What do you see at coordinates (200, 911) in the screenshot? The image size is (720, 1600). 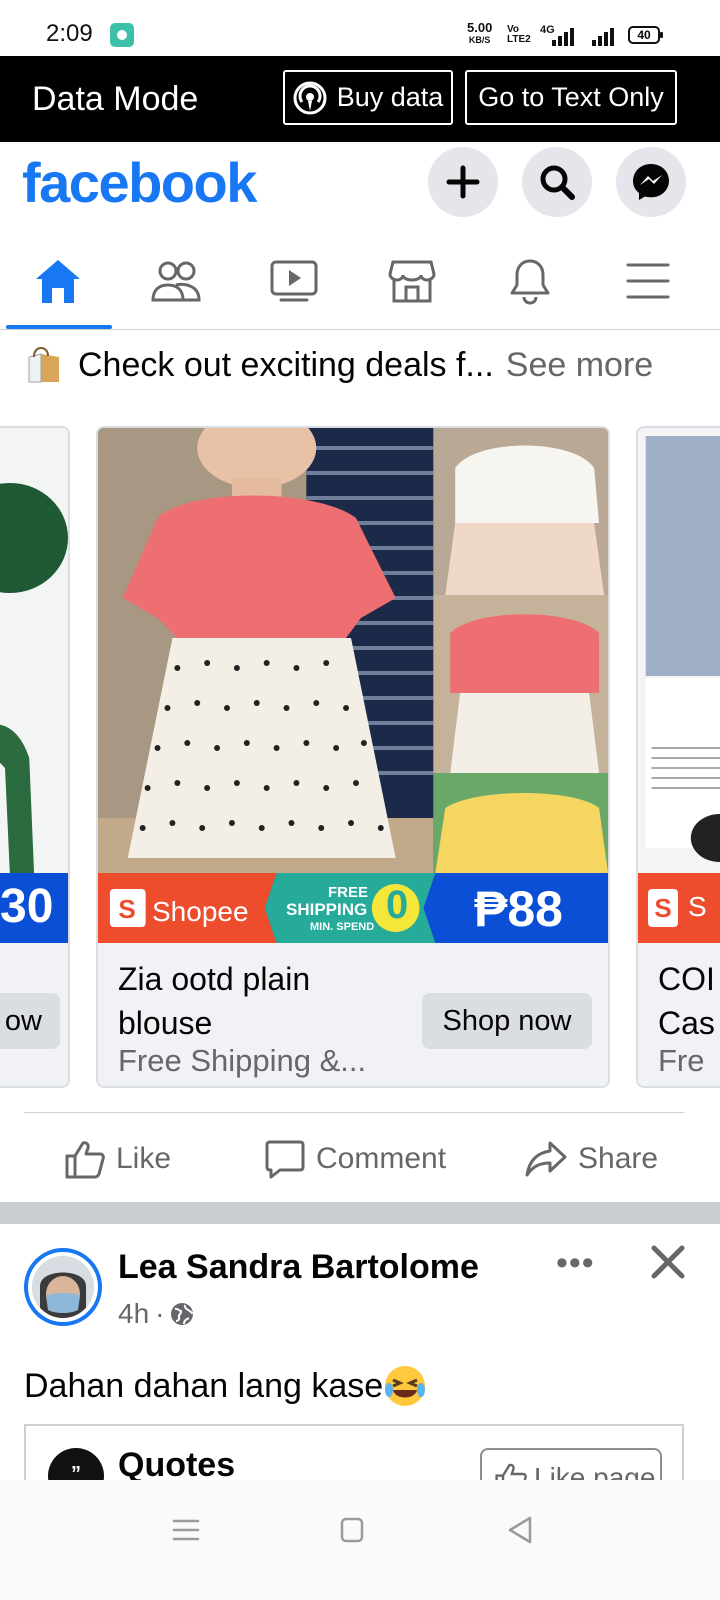 I see `brand-label: Shopee` at bounding box center [200, 911].